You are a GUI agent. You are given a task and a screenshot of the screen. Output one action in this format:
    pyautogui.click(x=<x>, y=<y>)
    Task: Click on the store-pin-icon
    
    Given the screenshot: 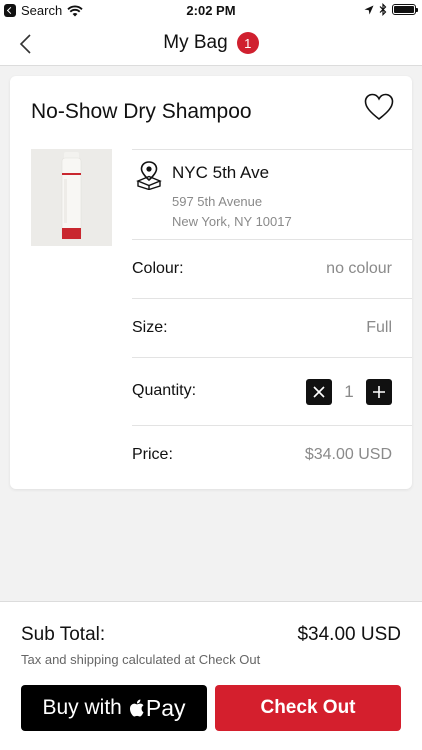 What is the action you would take?
    pyautogui.click(x=149, y=175)
    